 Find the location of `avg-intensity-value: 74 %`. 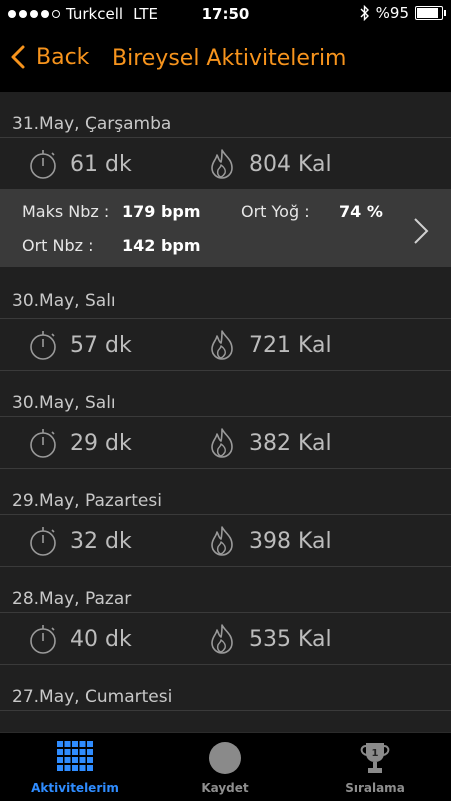

avg-intensity-value: 74 % is located at coordinates (361, 211).